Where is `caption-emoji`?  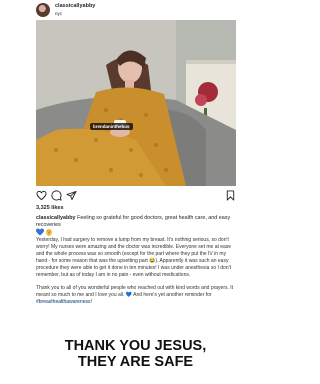 caption-emoji is located at coordinates (46, 229).